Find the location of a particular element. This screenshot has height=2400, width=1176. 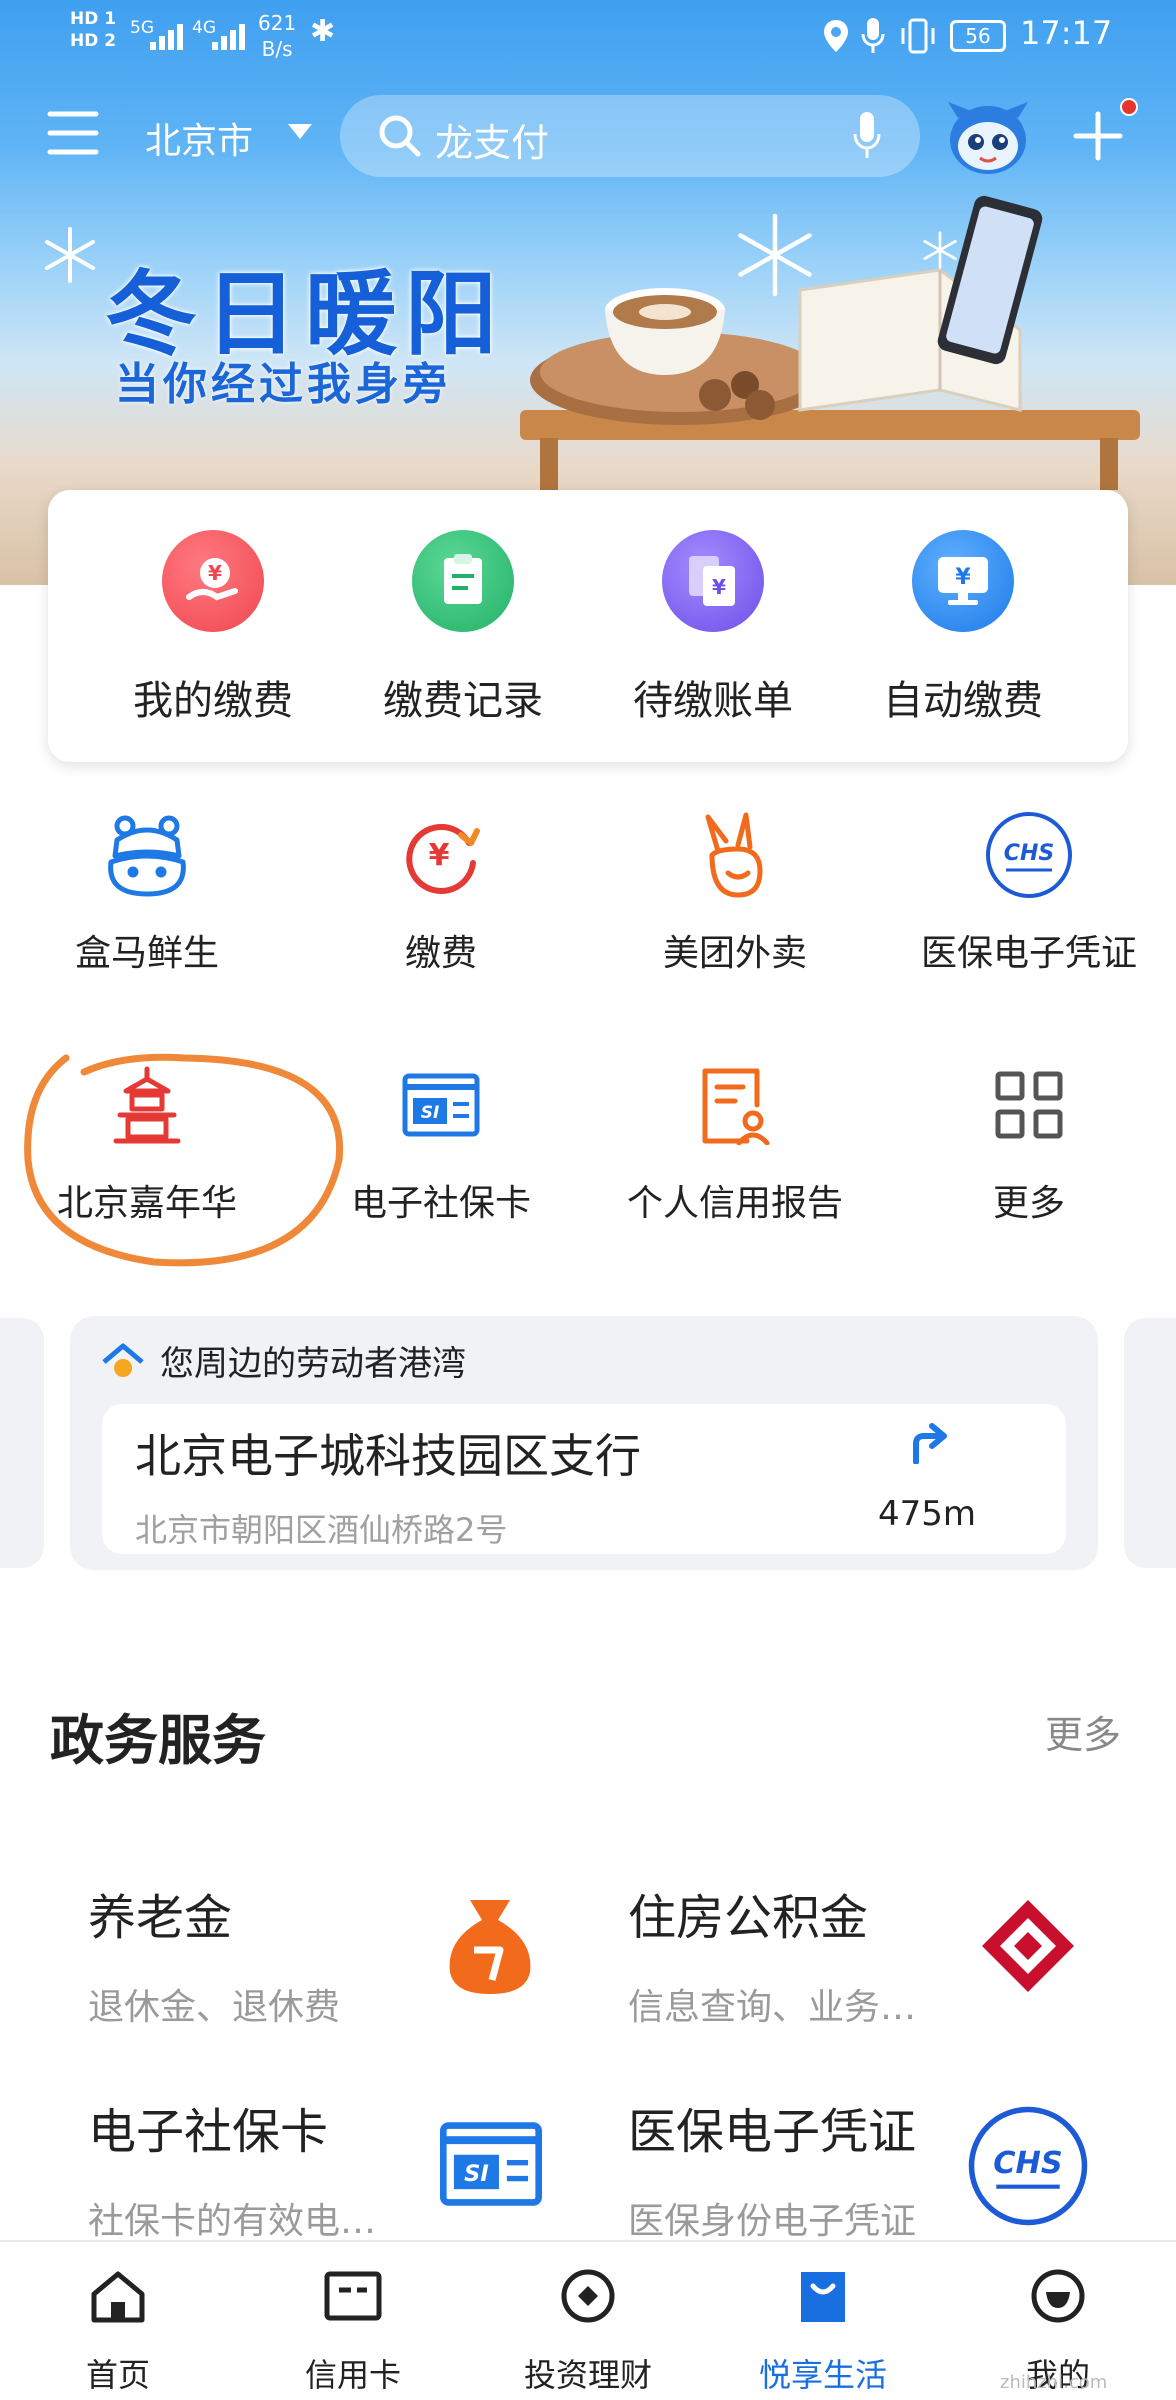

hand-yen-icon: ¥ is located at coordinates (213, 581).